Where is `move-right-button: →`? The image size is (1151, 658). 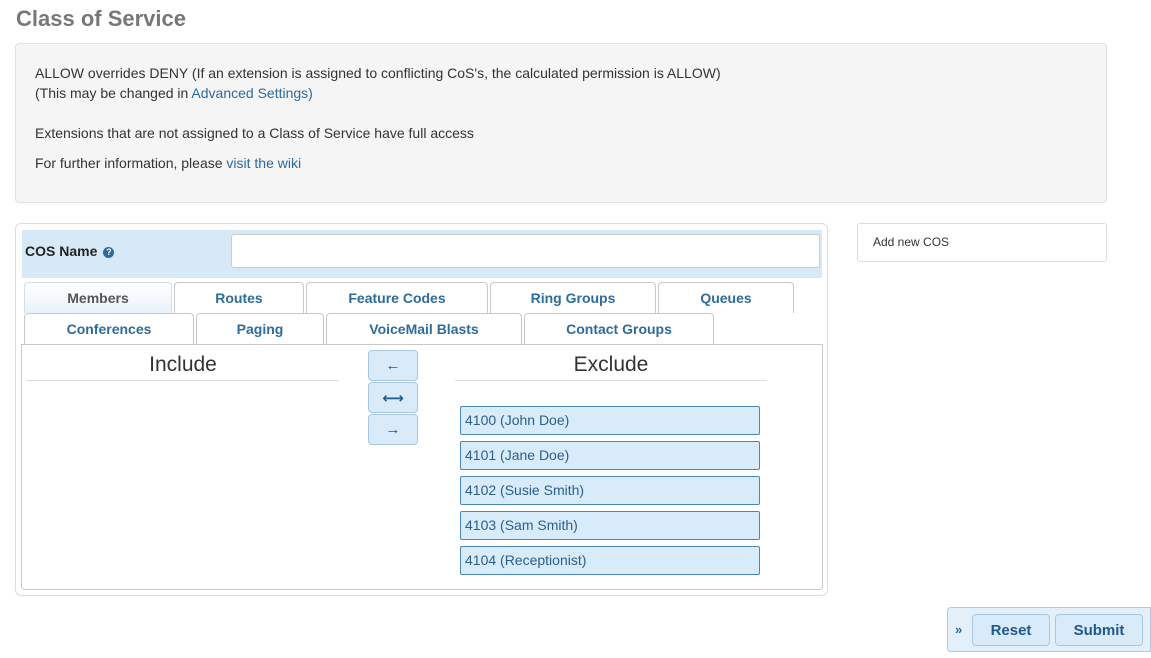 move-right-button: → is located at coordinates (393, 429).